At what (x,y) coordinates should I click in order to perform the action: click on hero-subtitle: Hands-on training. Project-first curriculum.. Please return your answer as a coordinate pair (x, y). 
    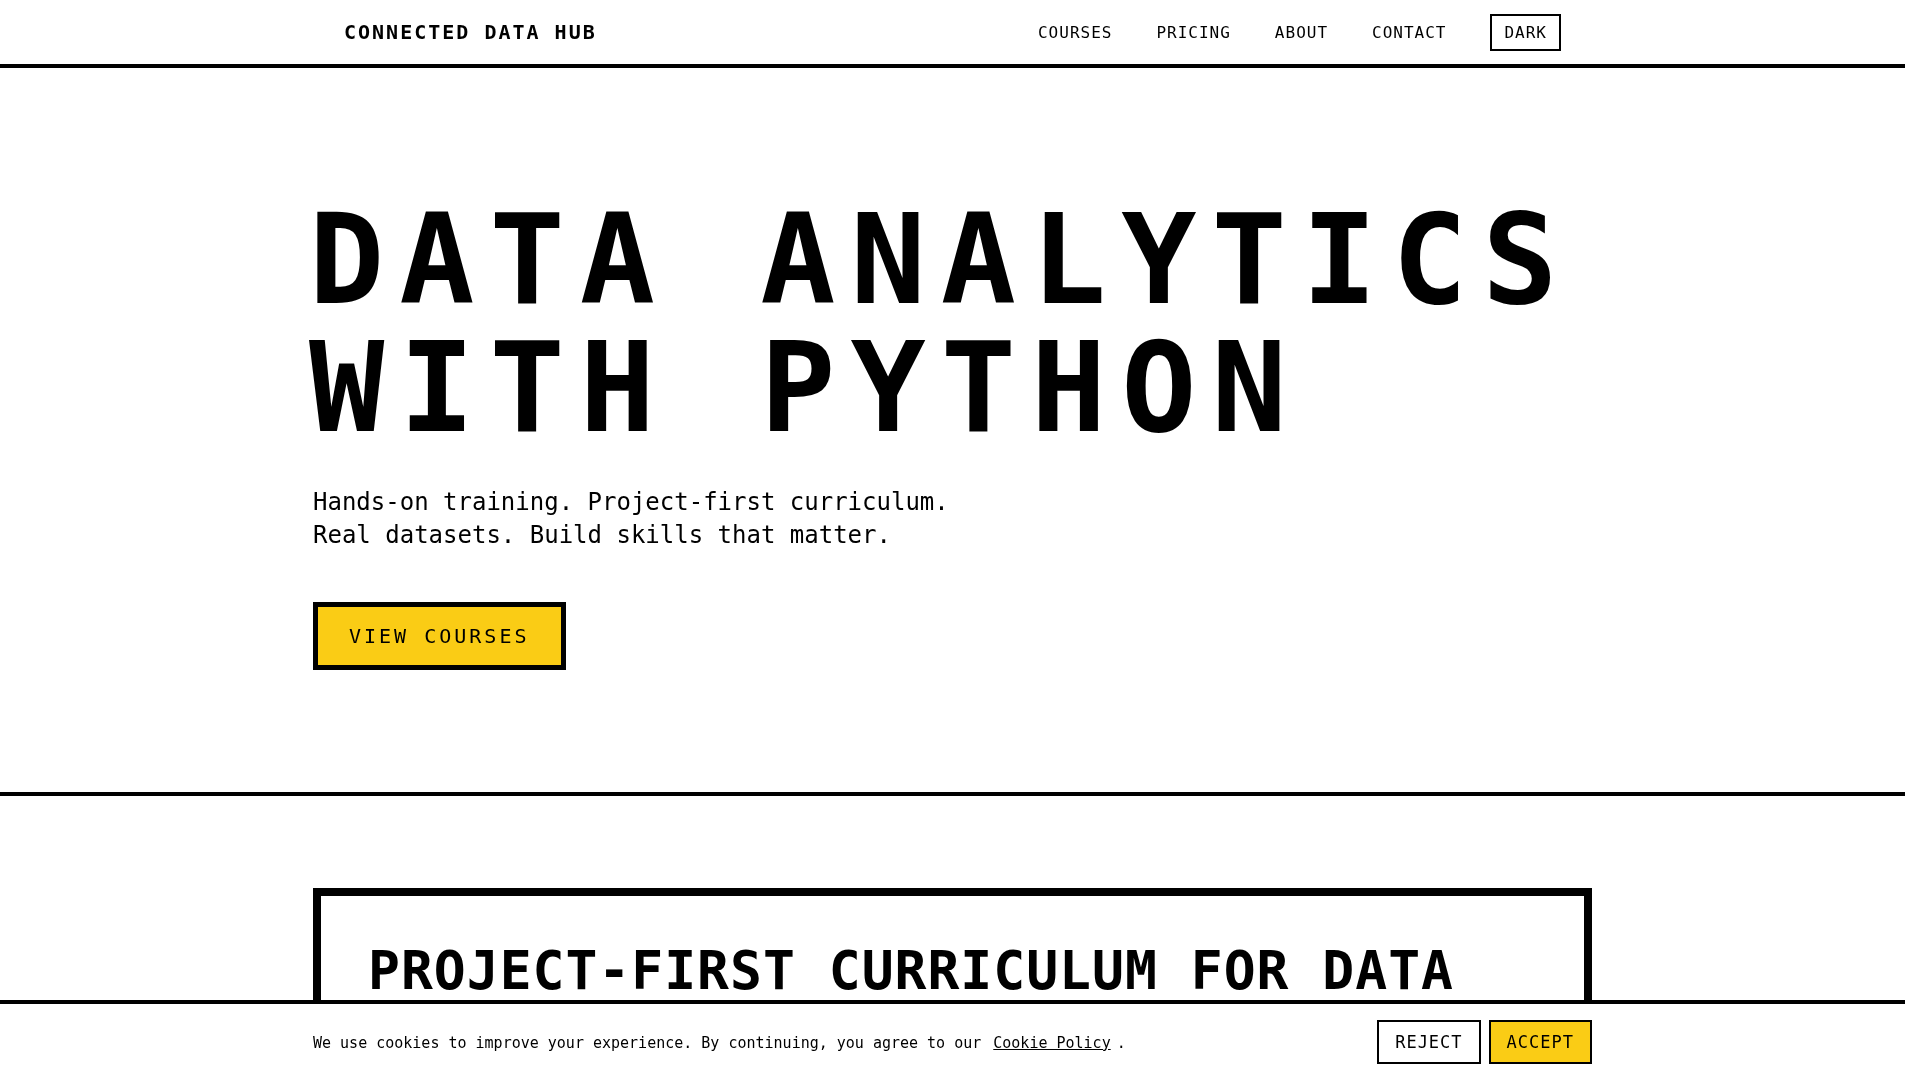
    Looking at the image, I should click on (631, 502).